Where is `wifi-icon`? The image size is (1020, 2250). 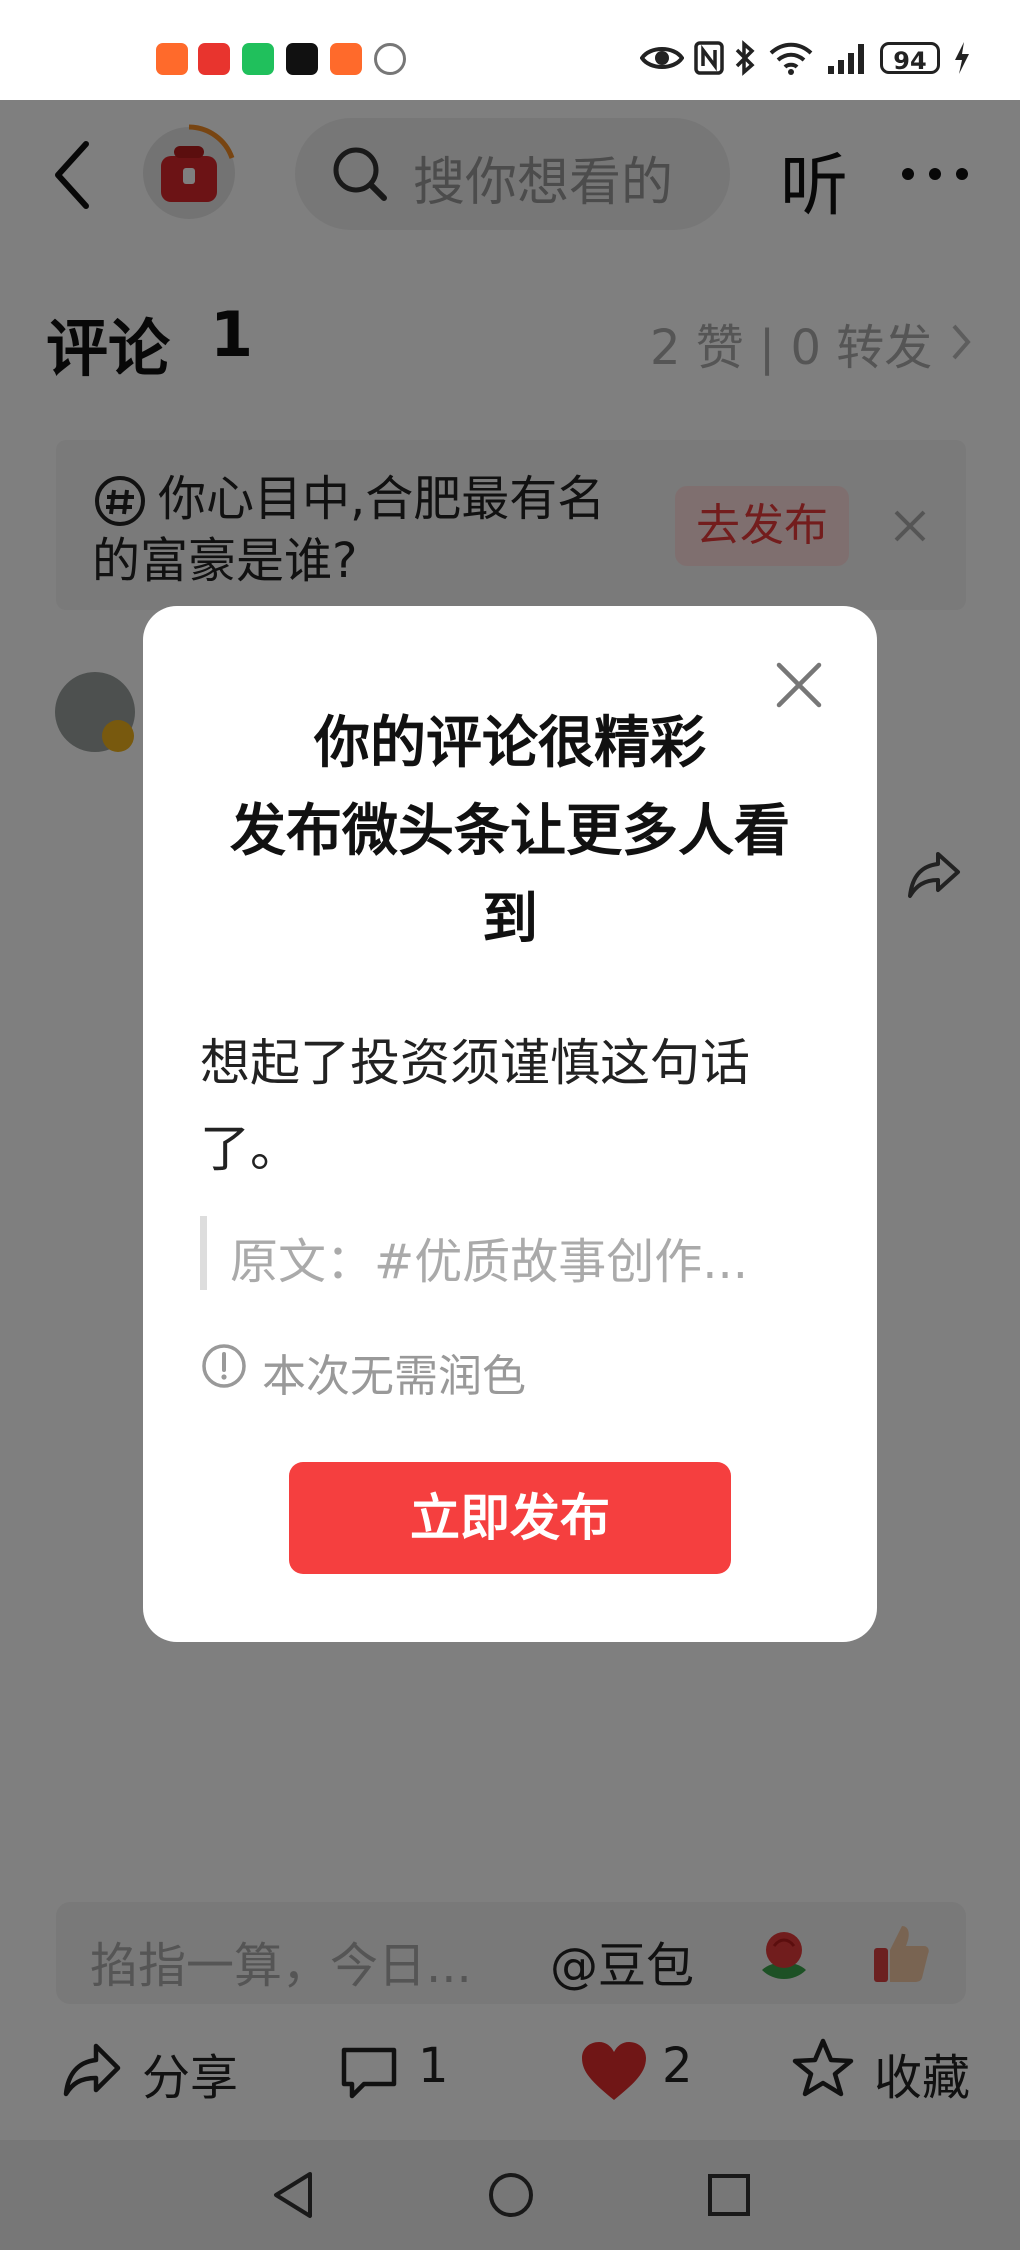 wifi-icon is located at coordinates (791, 58).